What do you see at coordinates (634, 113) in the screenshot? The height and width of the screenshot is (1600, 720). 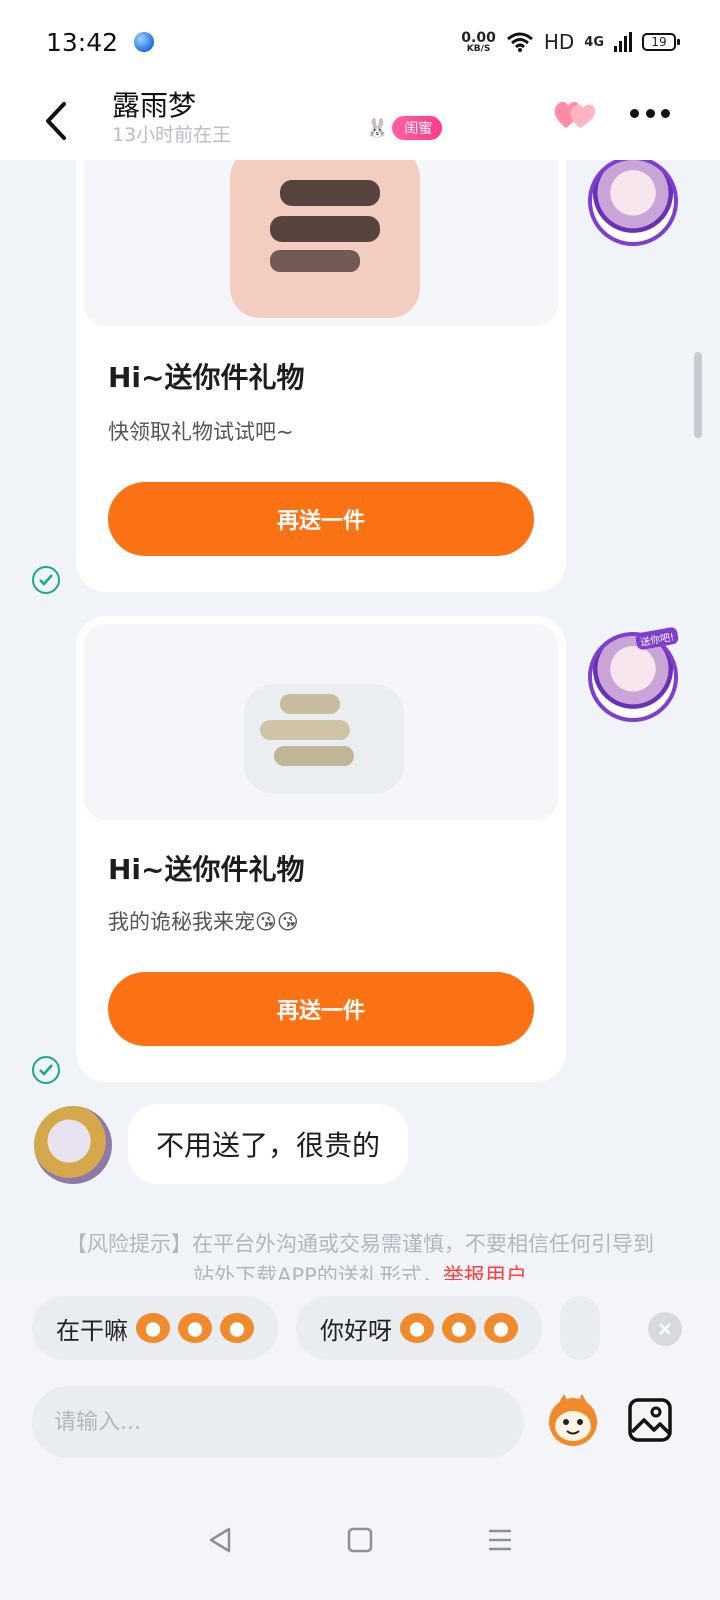 I see `more-icon` at bounding box center [634, 113].